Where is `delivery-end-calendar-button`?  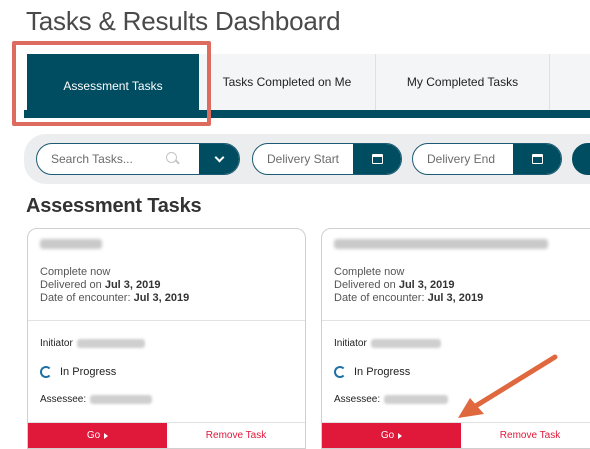
delivery-end-calendar-button is located at coordinates (537, 159).